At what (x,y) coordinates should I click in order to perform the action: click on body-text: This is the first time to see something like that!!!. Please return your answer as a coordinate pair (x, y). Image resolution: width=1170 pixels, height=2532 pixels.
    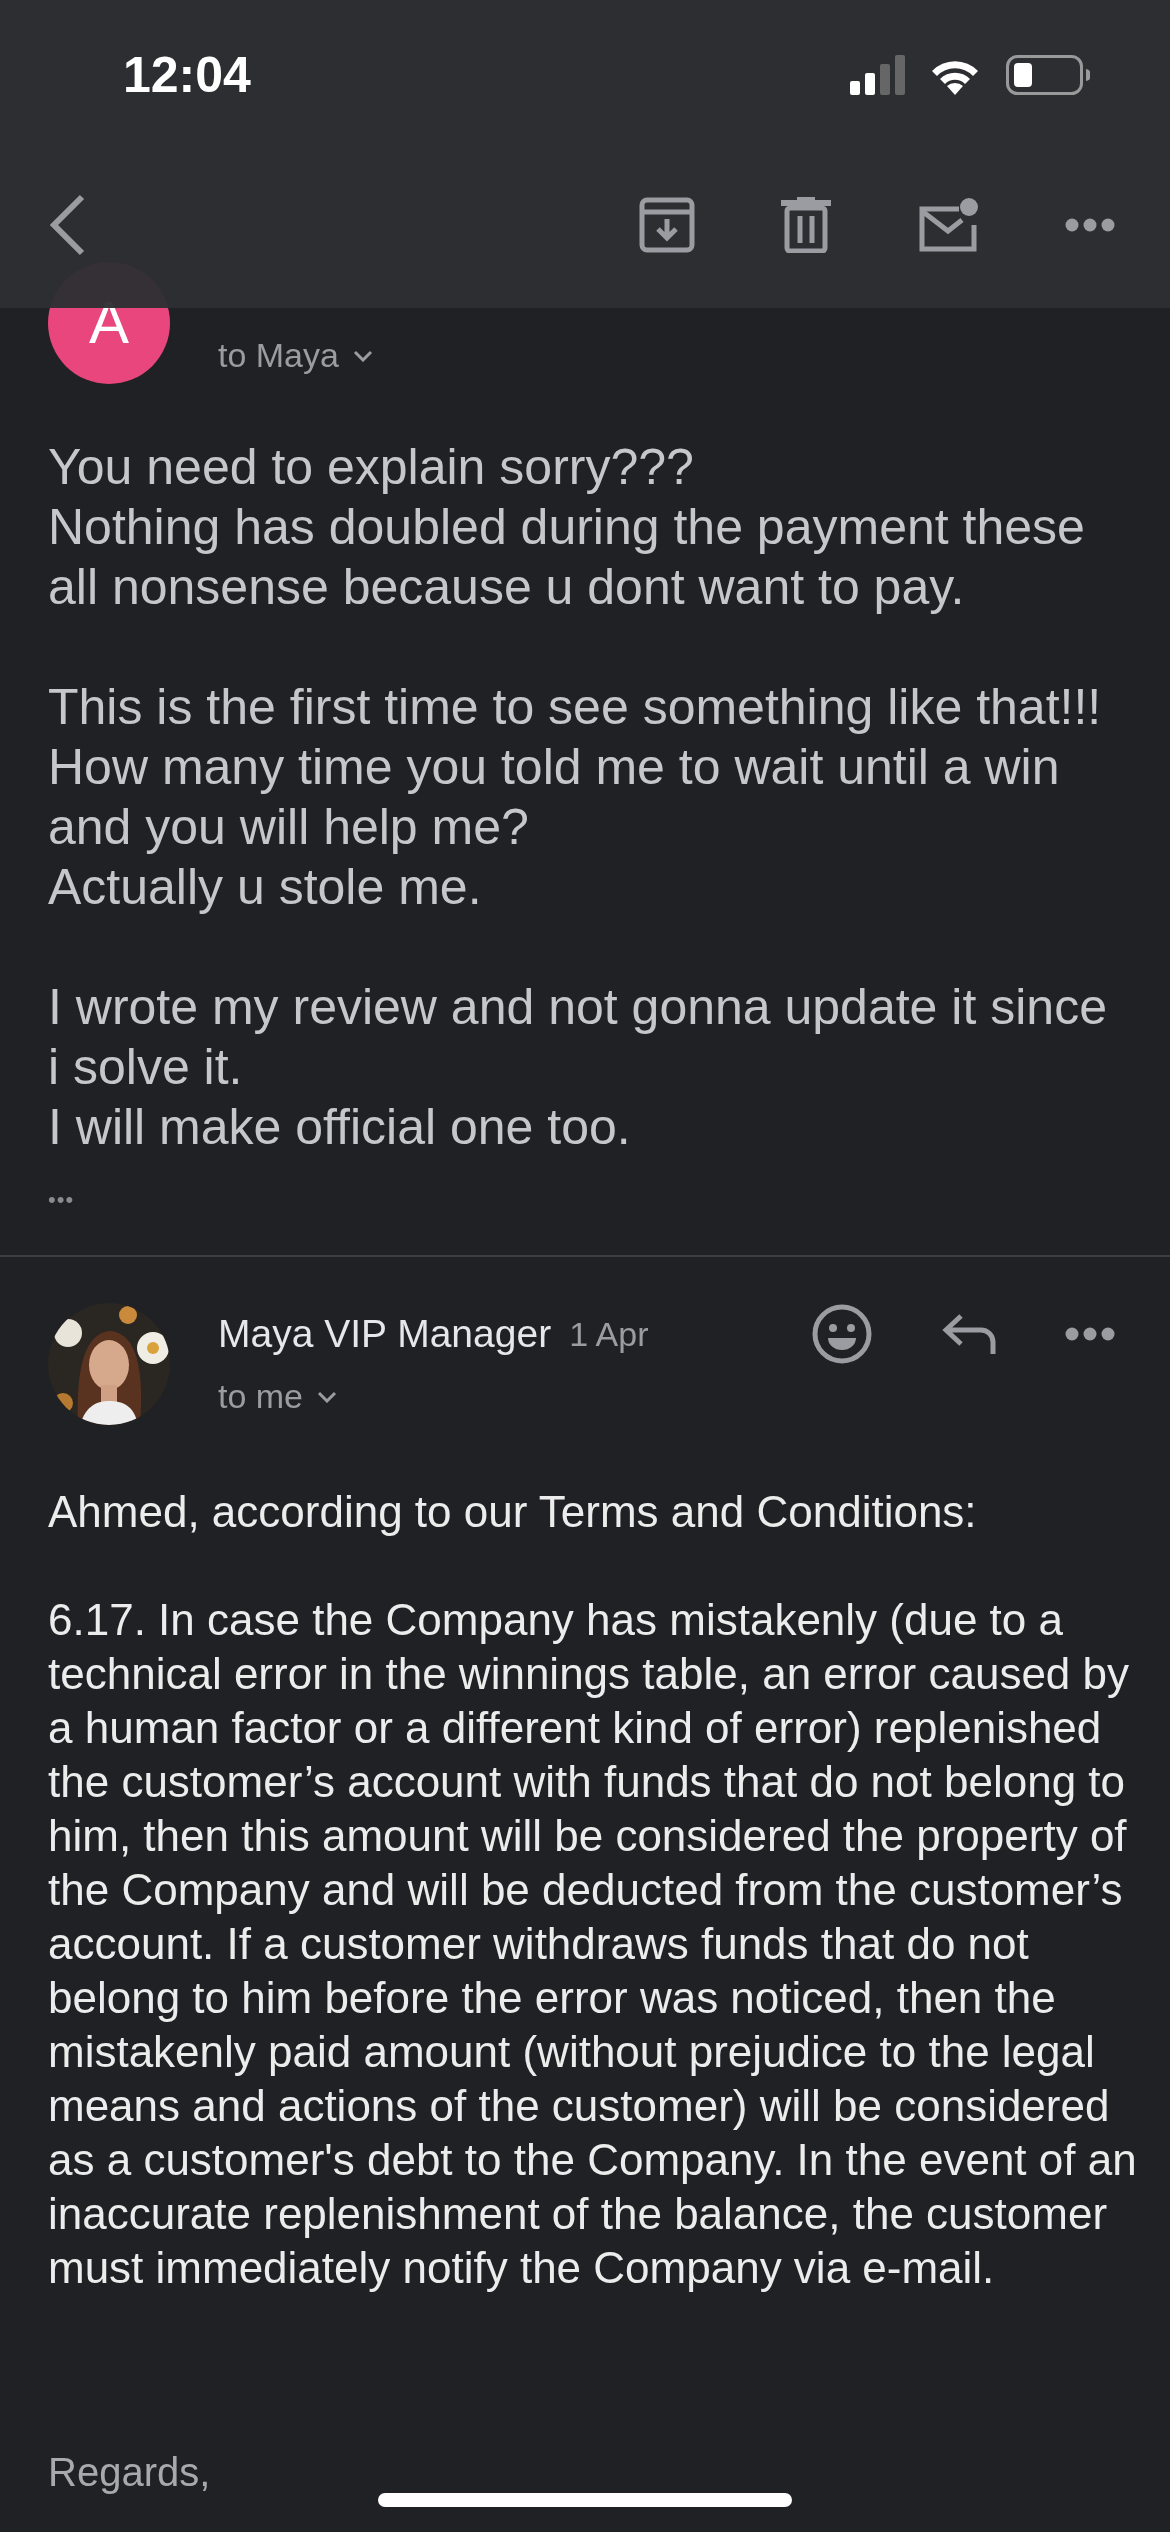
    Looking at the image, I should click on (575, 707).